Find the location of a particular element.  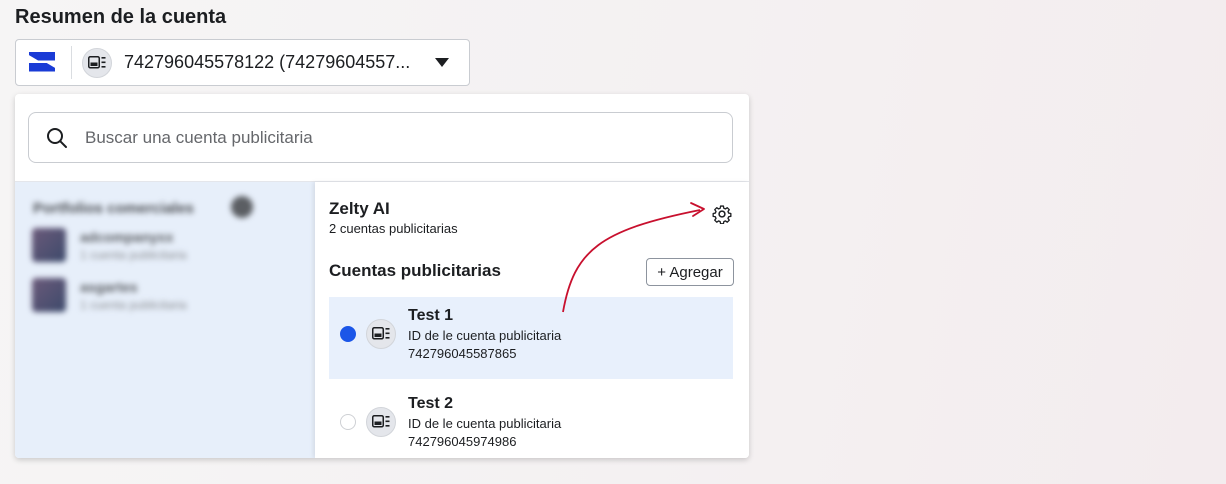

brand-logo-icon is located at coordinates (44, 63).